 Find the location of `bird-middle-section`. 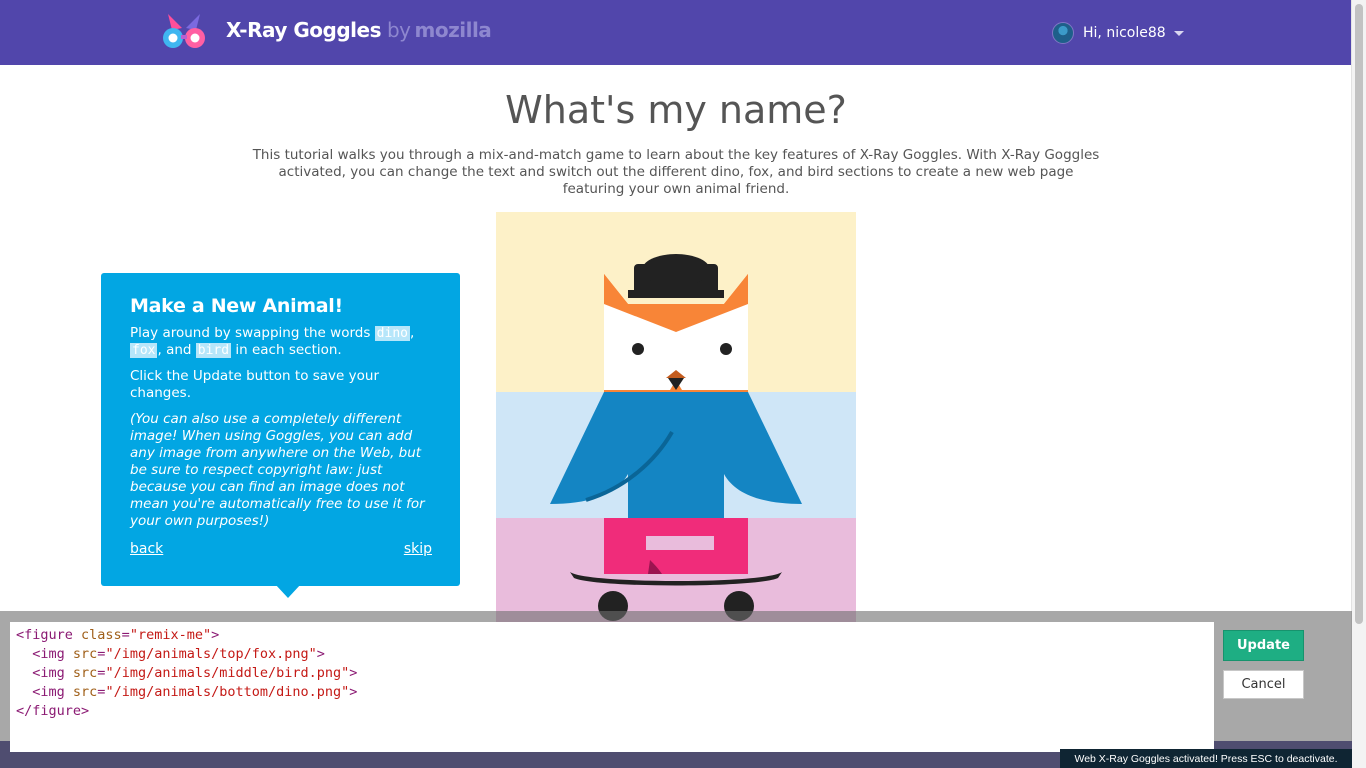

bird-middle-section is located at coordinates (676, 455).